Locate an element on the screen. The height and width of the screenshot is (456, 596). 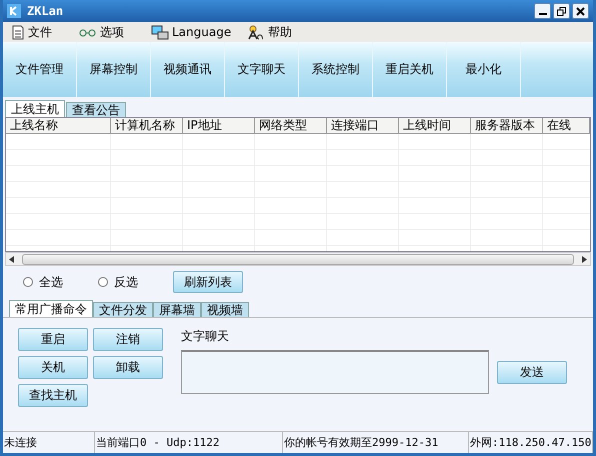
column-header: 服务器版本 is located at coordinates (507, 126).